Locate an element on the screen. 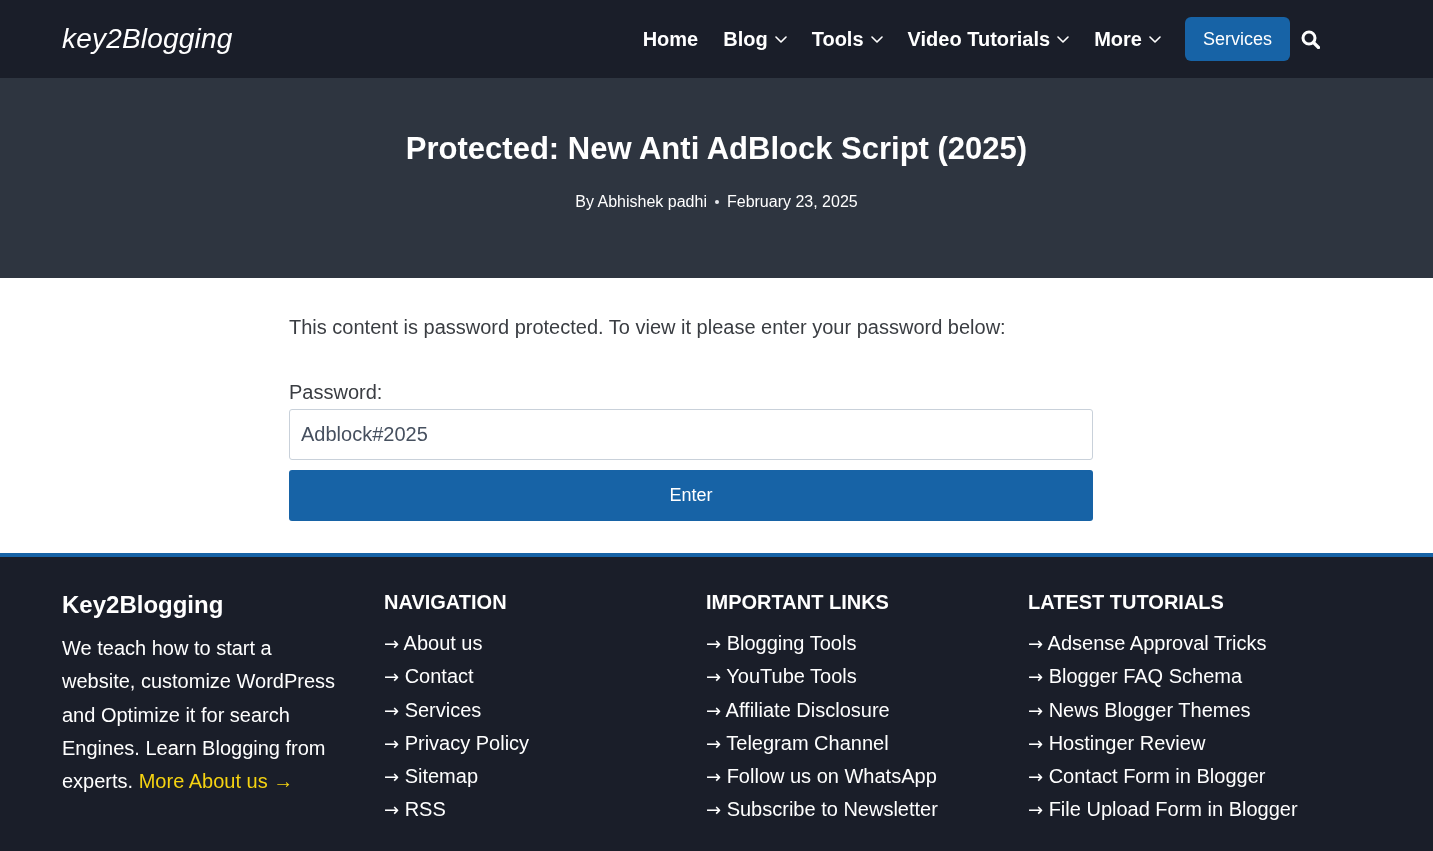  enter-button: Enter is located at coordinates (691, 495).